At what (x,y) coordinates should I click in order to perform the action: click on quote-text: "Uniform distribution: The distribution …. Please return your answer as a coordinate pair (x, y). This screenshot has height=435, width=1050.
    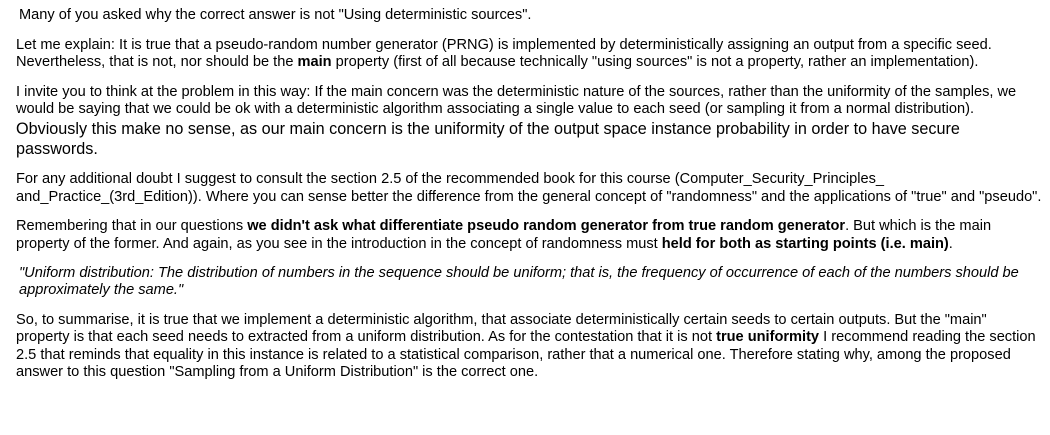
    Looking at the image, I should click on (519, 282).